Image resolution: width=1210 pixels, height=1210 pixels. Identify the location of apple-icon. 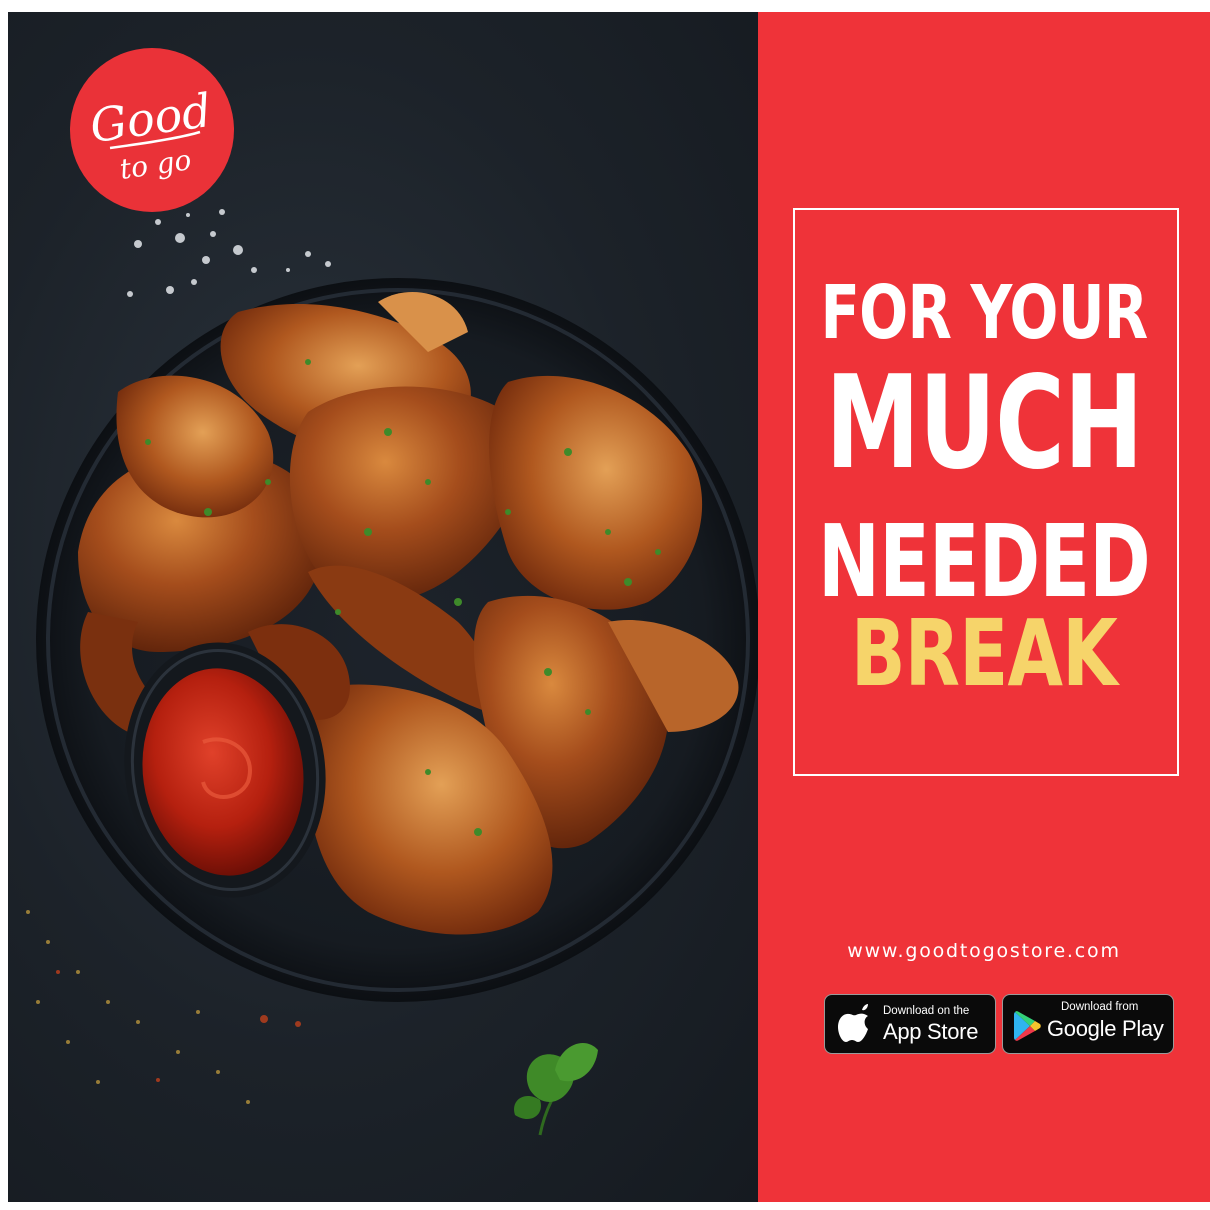
(853, 1023).